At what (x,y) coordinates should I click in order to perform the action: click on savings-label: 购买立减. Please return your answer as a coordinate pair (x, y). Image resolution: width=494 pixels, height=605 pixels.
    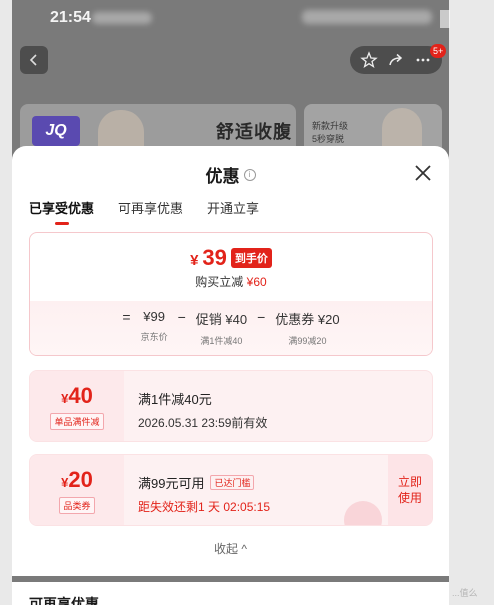
    Looking at the image, I should click on (219, 282).